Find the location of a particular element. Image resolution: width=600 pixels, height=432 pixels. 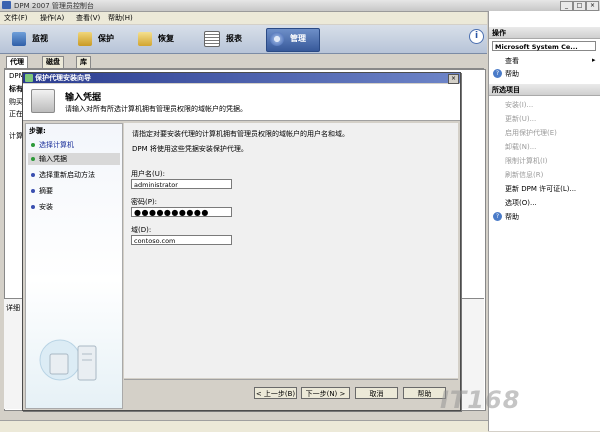

menu-view: 查看(V) is located at coordinates (88, 18).